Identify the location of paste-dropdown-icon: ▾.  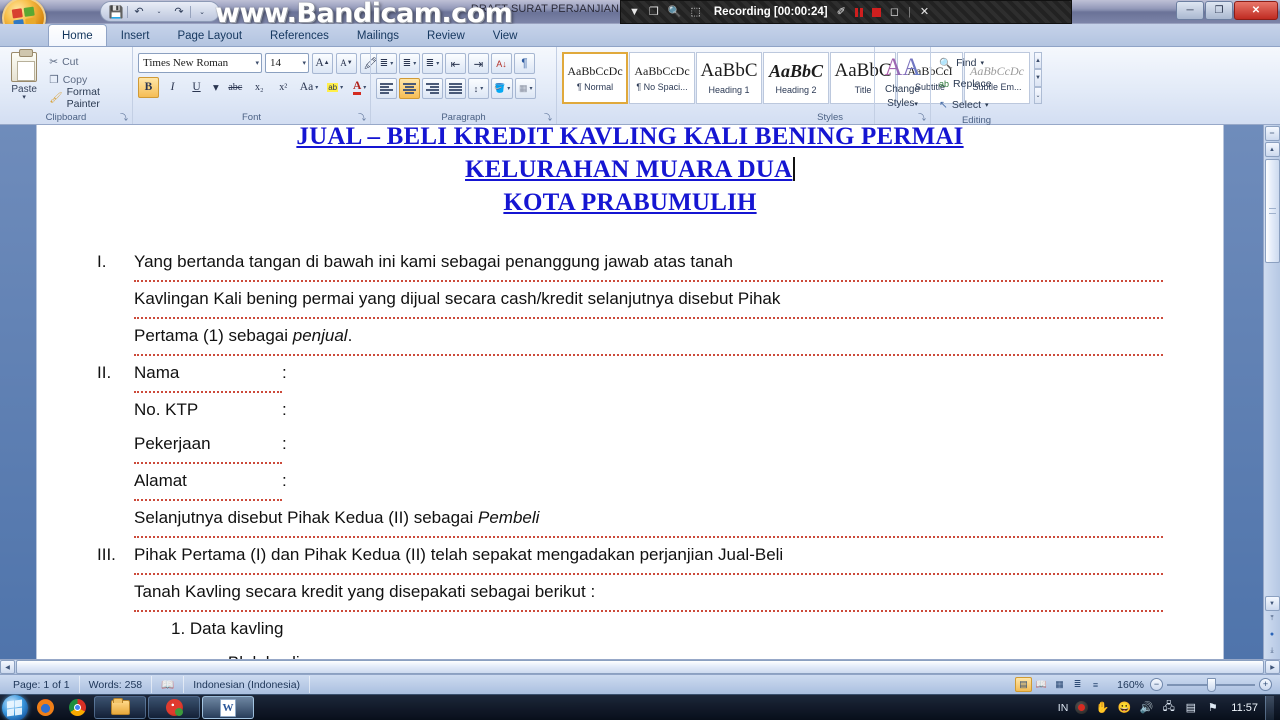
(24, 97).